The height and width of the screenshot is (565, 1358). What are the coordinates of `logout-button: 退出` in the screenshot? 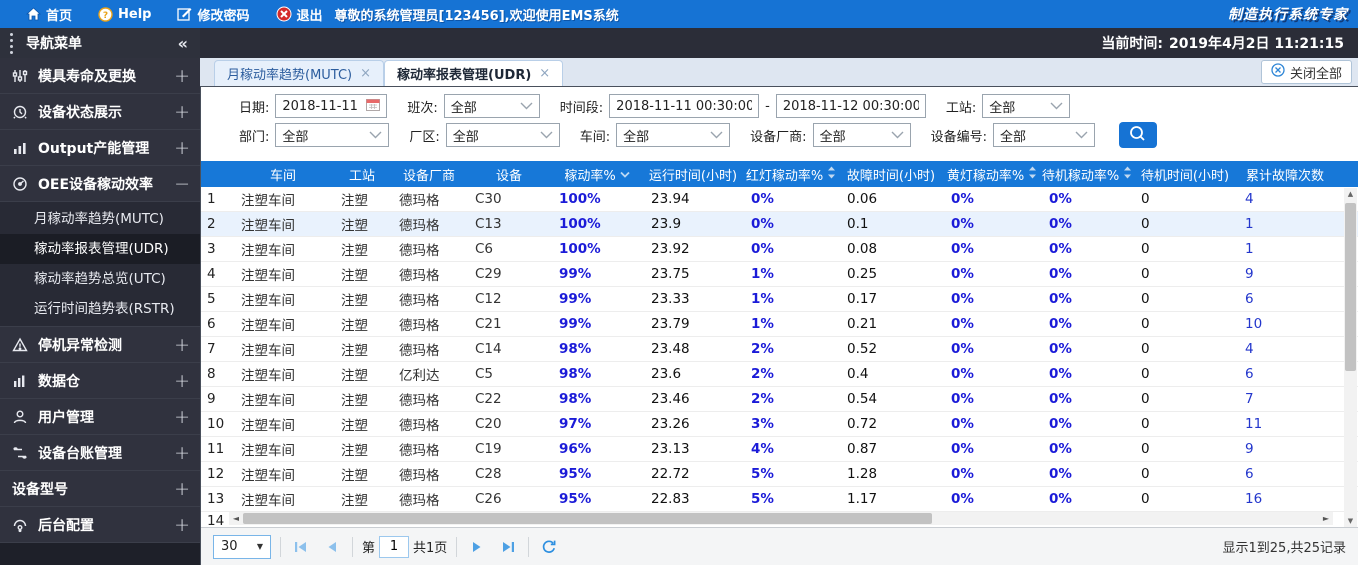 It's located at (299, 14).